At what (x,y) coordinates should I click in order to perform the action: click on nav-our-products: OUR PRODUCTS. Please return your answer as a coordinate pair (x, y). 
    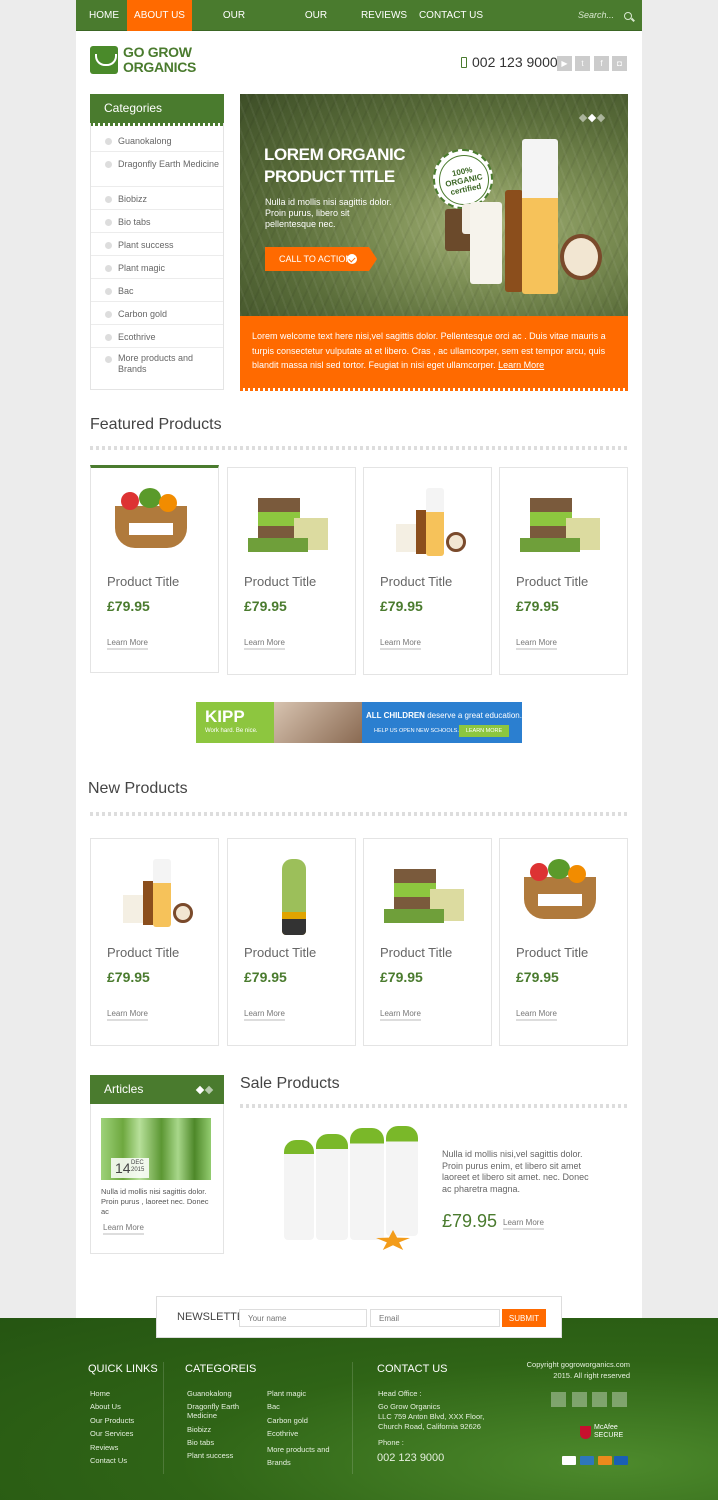
    Looking at the image, I should click on (234, 26).